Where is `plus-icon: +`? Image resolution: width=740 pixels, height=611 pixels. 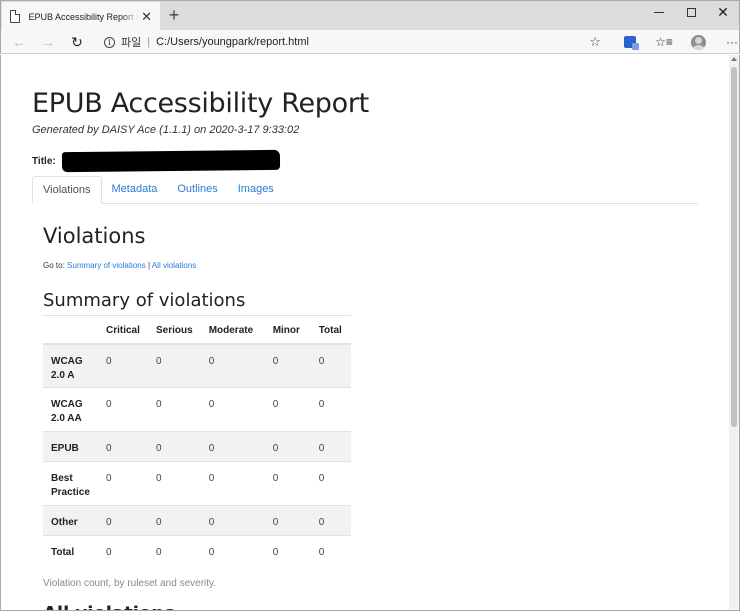 plus-icon: + is located at coordinates (174, 15).